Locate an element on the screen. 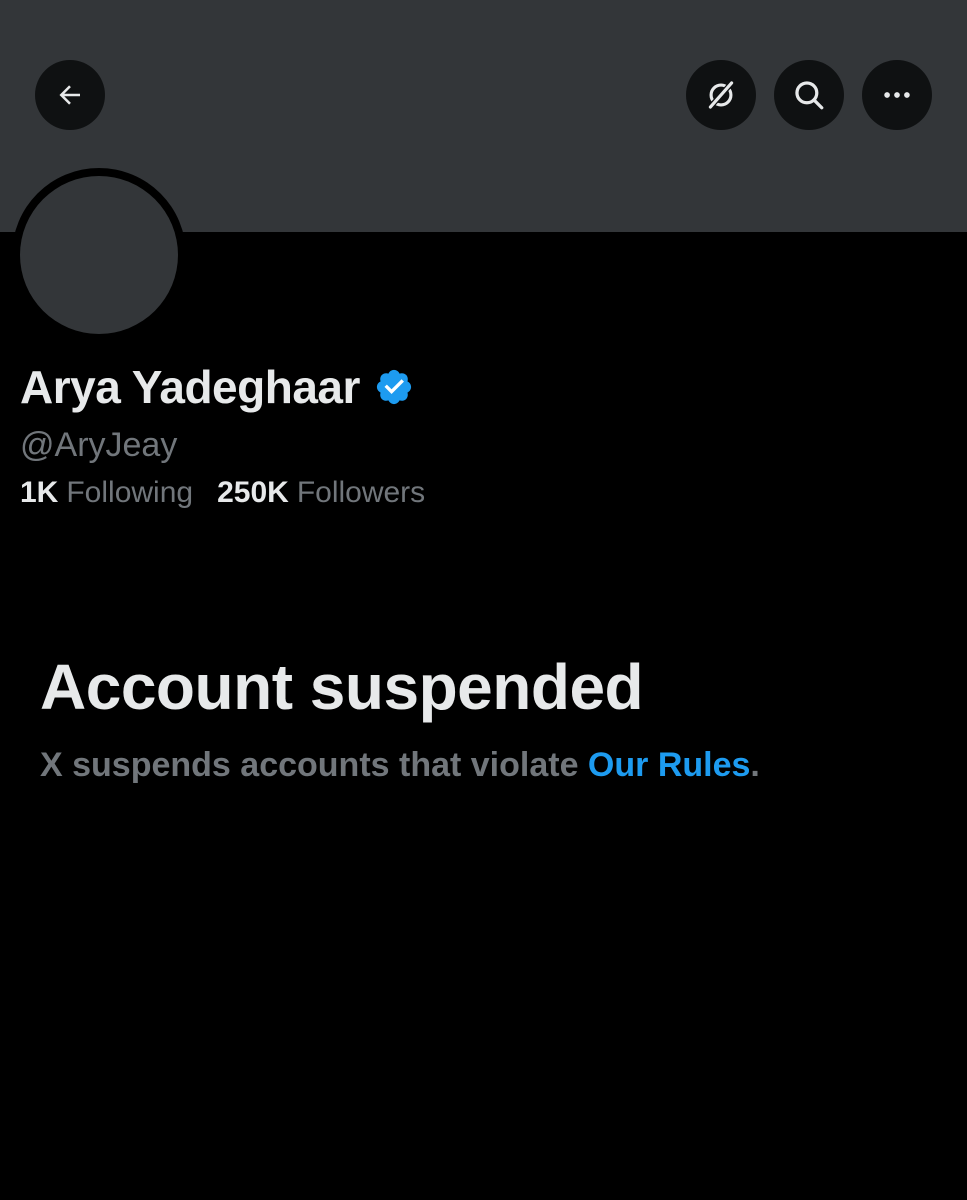 This screenshot has width=967, height=1200. avatar-frame is located at coordinates (99, 255).